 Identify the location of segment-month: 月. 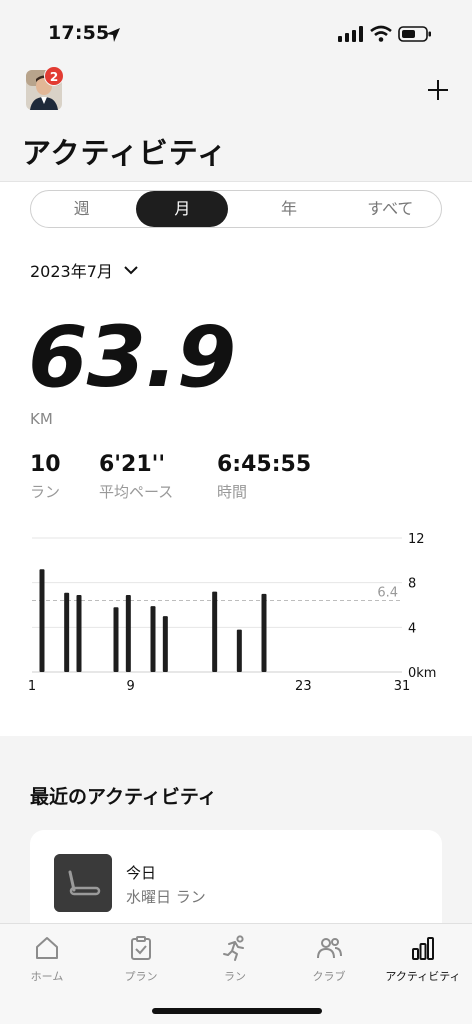
(182, 209).